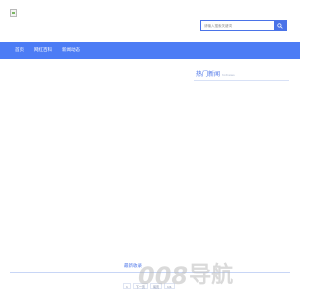 The image size is (320, 300). Describe the element at coordinates (163, 276) in the screenshot. I see `watermark-digits: 008` at that location.